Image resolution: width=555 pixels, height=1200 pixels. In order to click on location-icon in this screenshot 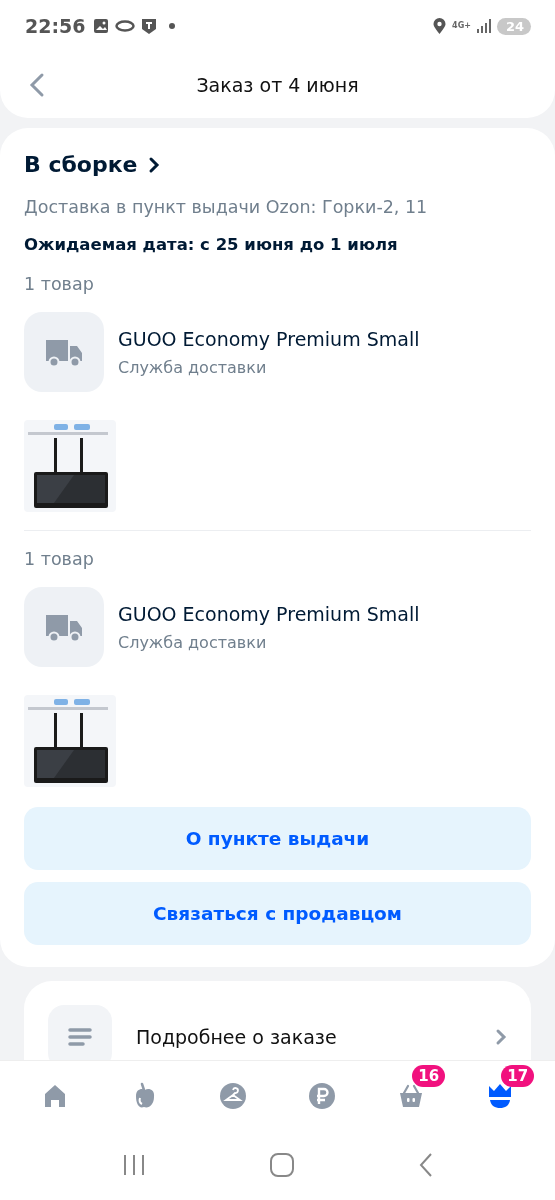, I will do `click(440, 26)`.